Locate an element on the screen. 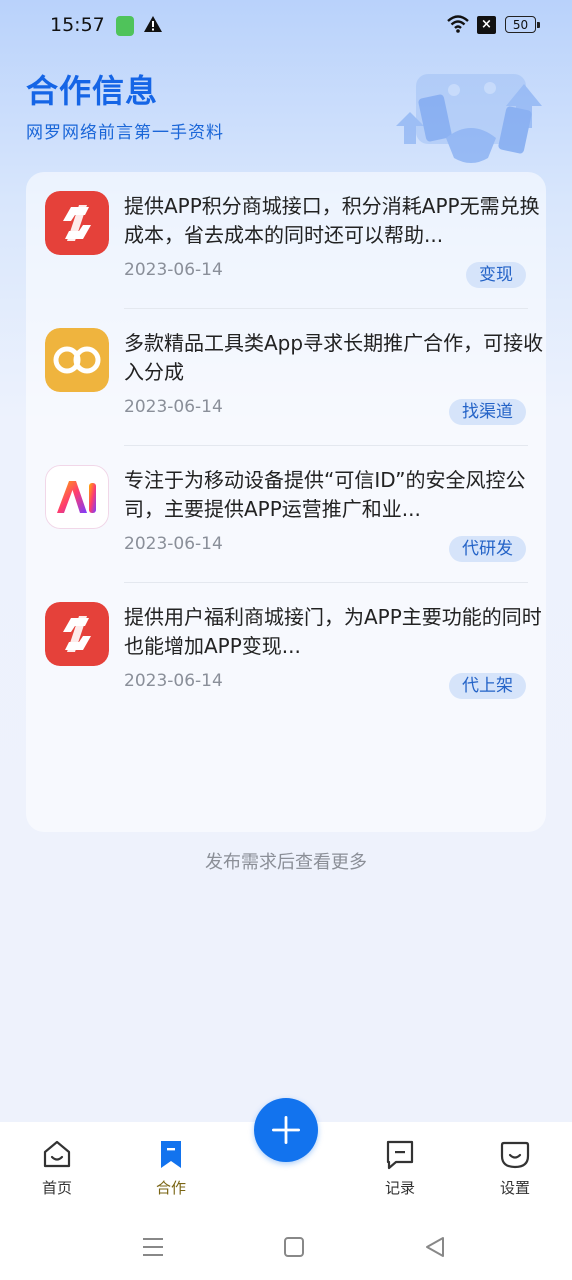  item-tag: 代研发 is located at coordinates (487, 549).